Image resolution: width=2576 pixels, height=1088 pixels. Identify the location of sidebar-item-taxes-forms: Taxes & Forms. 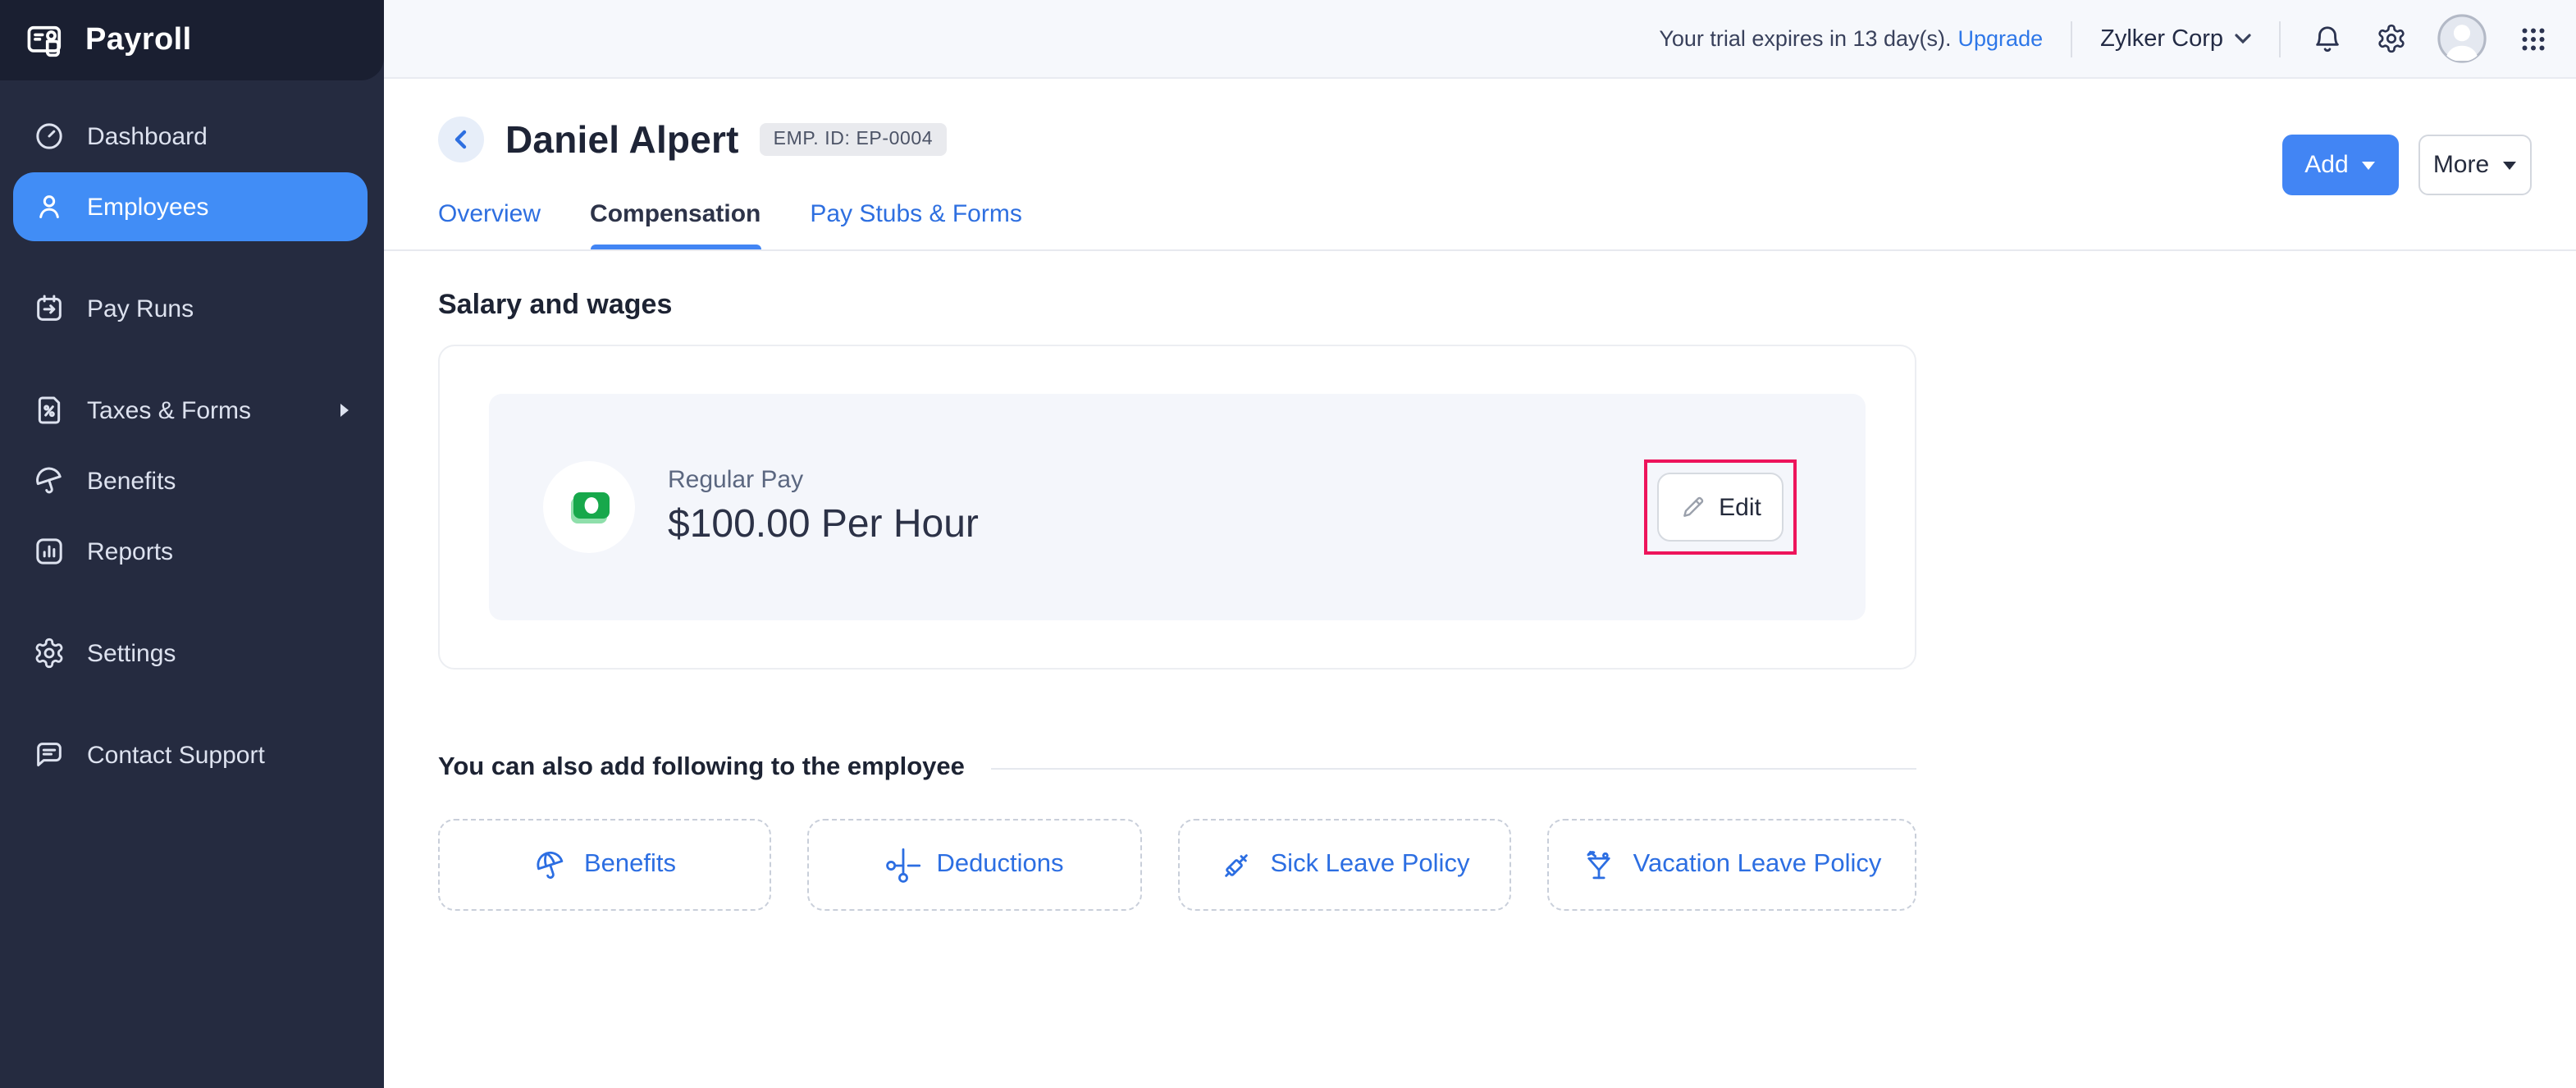
(191, 410).